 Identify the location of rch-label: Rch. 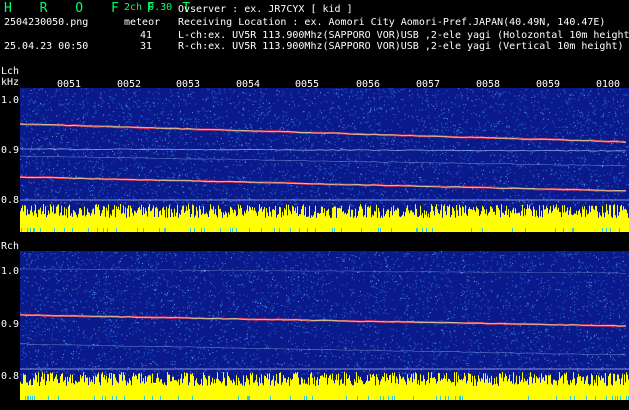
(10, 246).